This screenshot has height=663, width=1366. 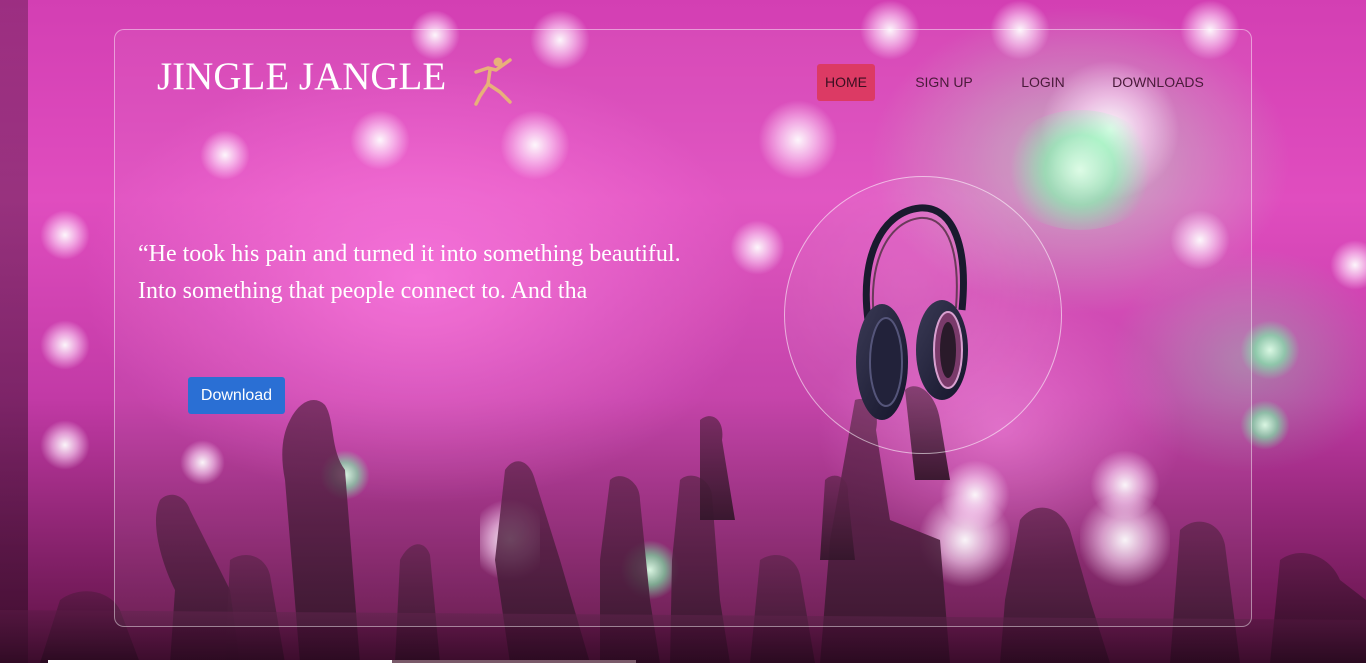 I want to click on download-button: Download, so click(x=236, y=395).